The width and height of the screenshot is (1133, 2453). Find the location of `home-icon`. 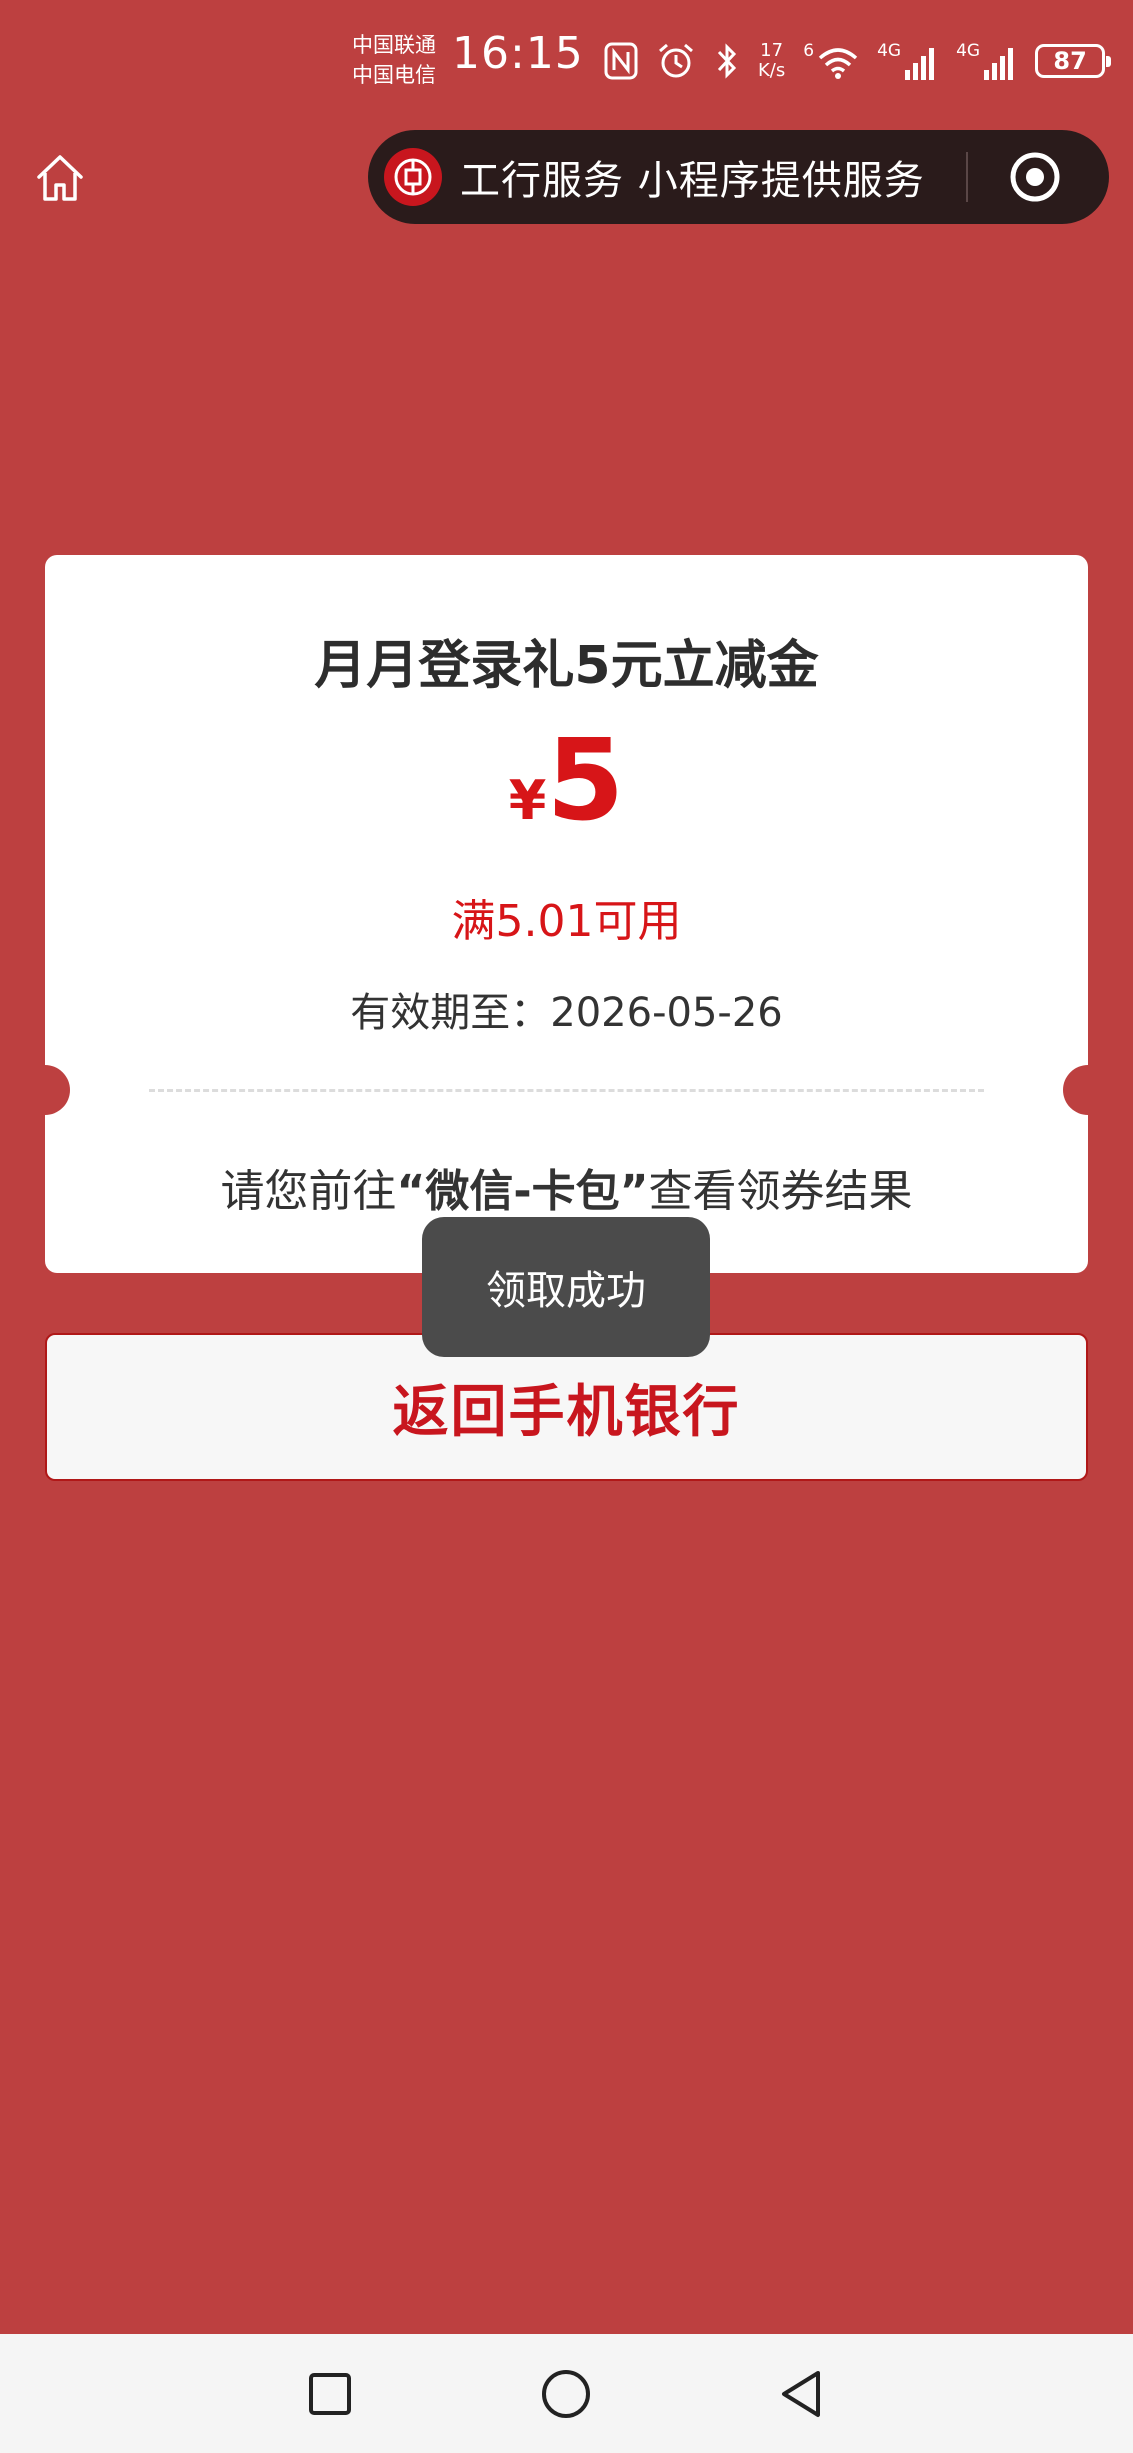

home-icon is located at coordinates (60, 178).